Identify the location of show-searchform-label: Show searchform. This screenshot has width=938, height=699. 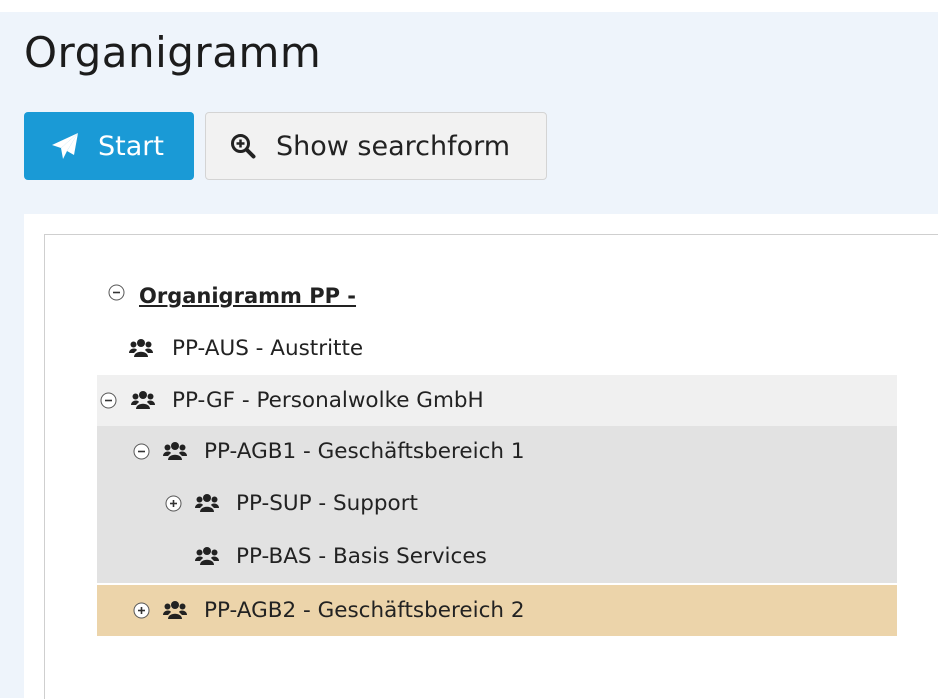
(393, 146).